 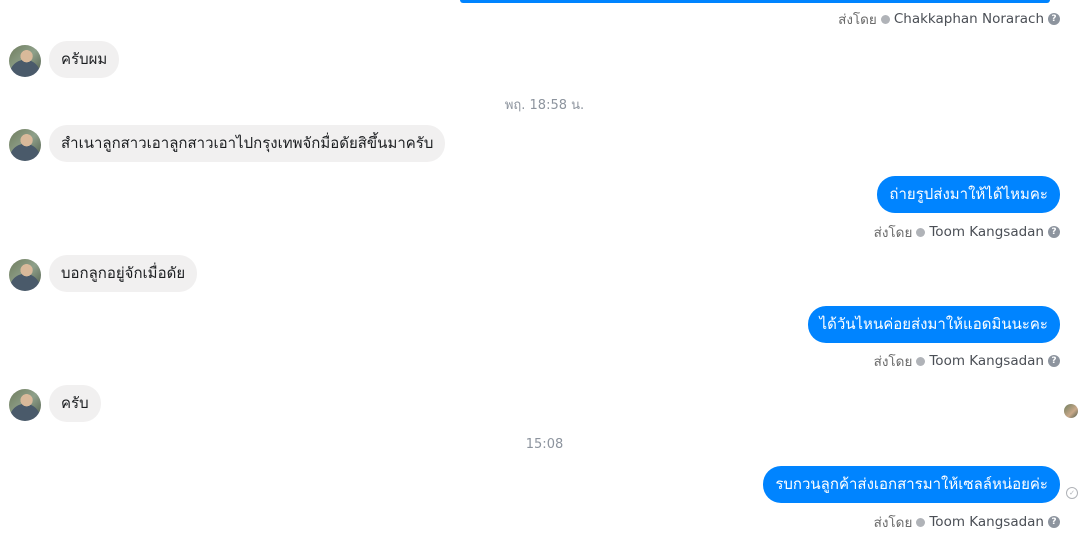 I want to click on incoming-message: ครับผม, so click(x=84, y=59).